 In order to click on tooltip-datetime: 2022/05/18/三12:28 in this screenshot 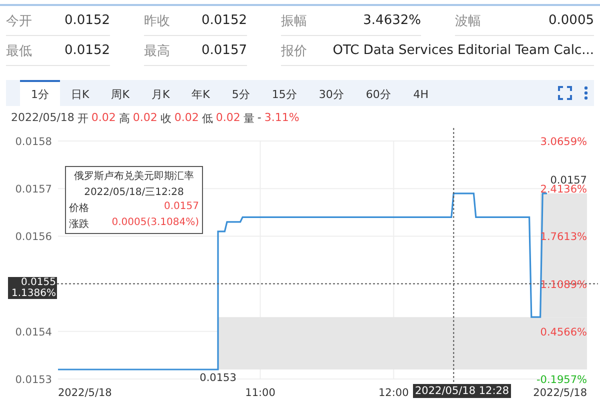, I will do `click(134, 192)`.